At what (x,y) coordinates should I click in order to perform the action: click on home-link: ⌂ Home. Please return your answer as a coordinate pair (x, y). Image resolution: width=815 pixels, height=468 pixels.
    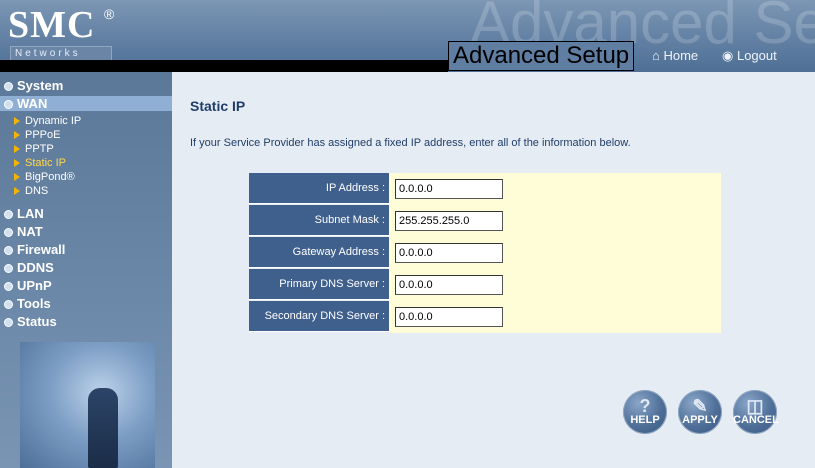
    Looking at the image, I should click on (675, 55).